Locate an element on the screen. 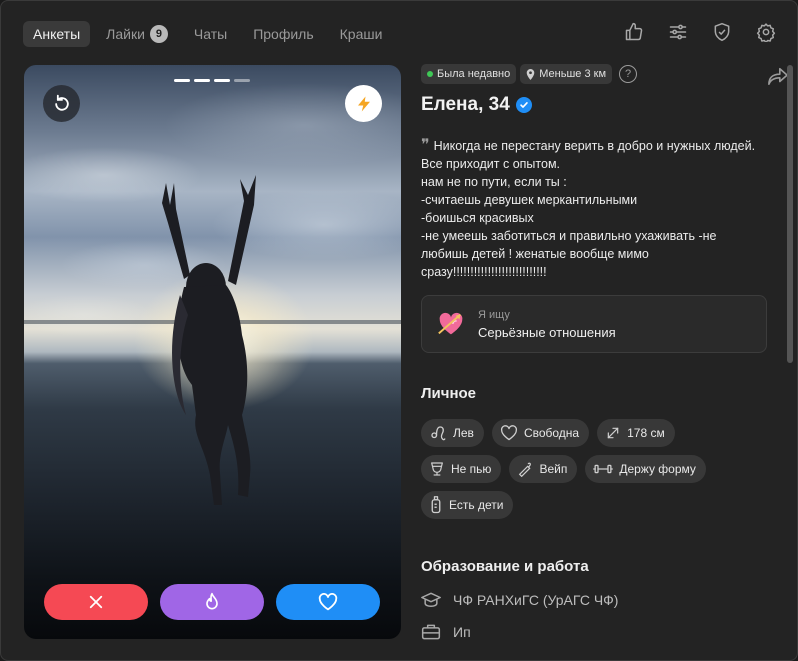  graduation-cap-icon is located at coordinates (431, 599).